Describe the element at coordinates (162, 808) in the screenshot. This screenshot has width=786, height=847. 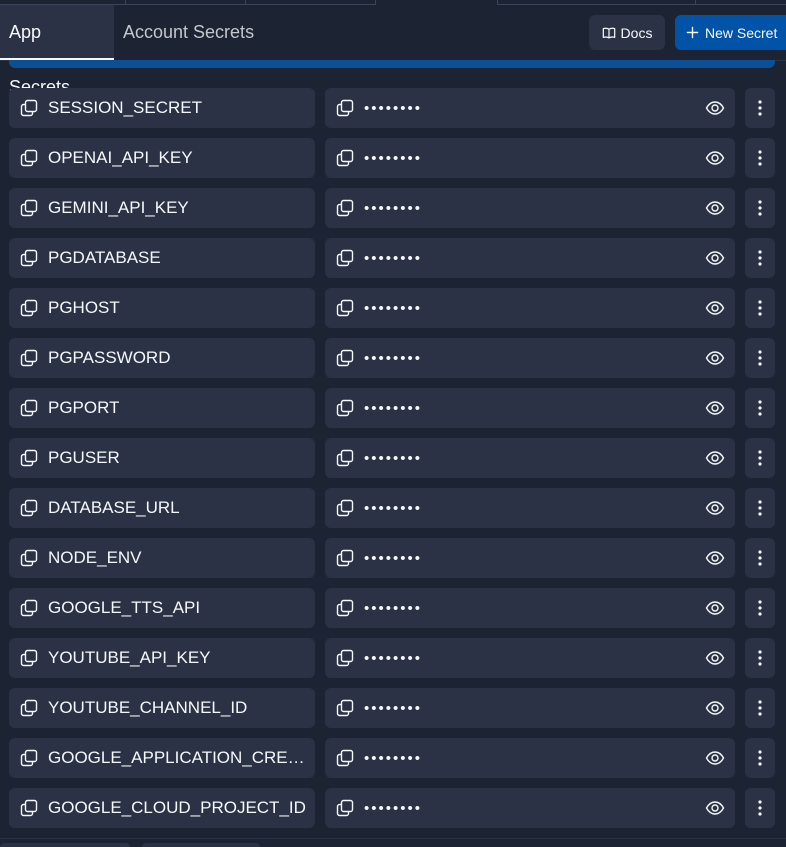
I see `secret-key-field: GOOGLE_CLOUD_PROJECT_ID` at that location.